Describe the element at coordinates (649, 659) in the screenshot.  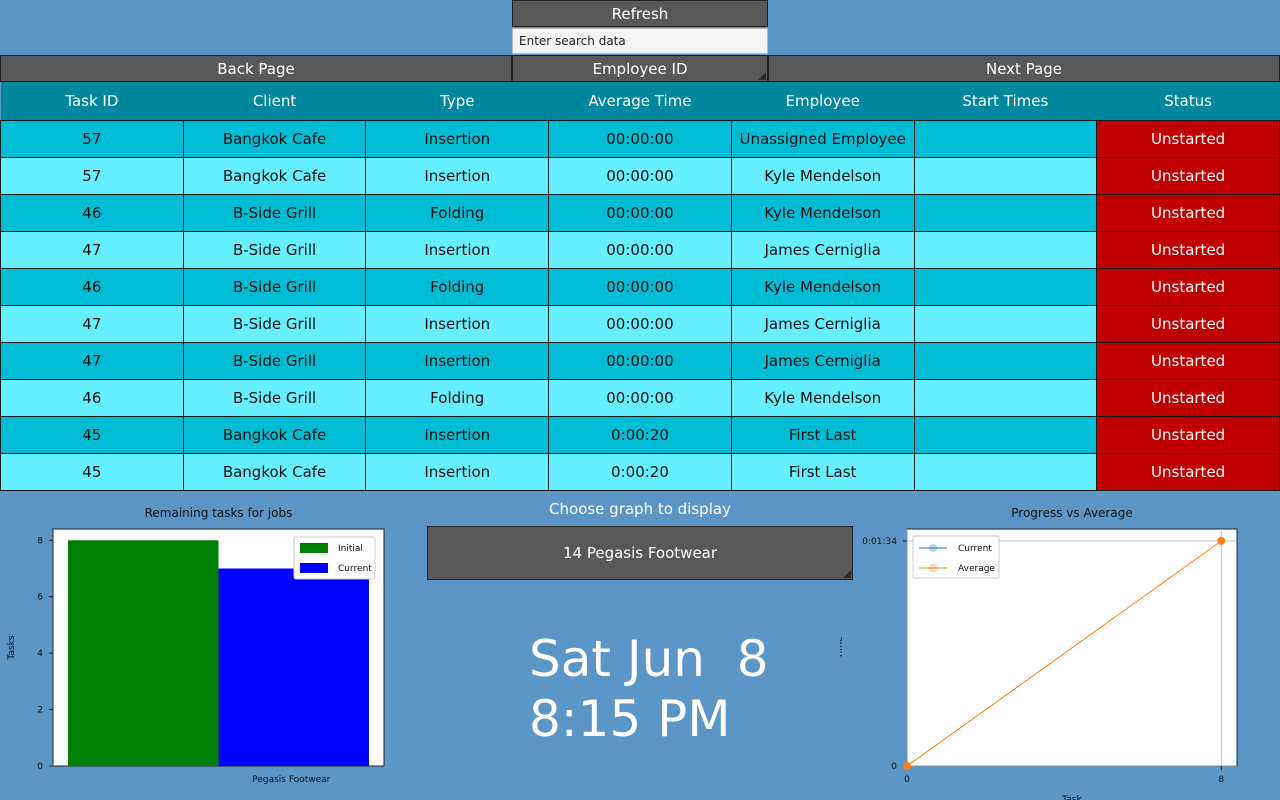
I see `clock-date: Sat Jun 8` at that location.